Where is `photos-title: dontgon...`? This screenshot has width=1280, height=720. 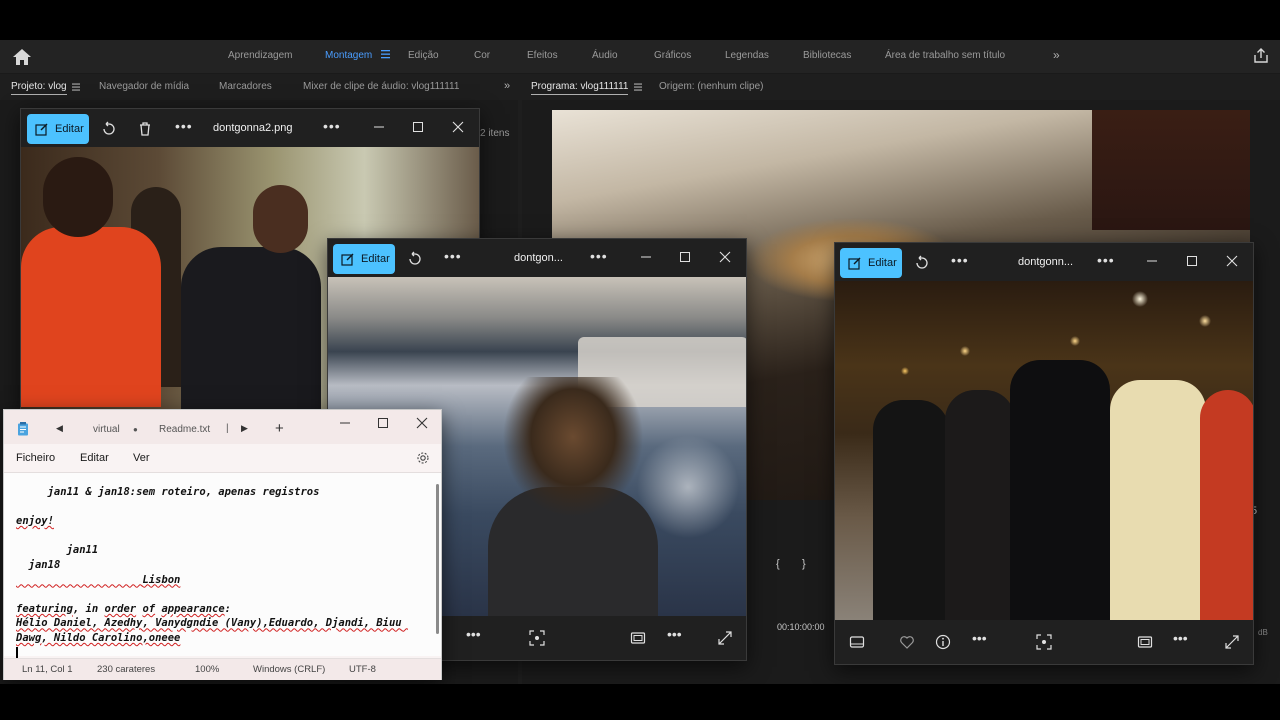 photos-title: dontgon... is located at coordinates (538, 258).